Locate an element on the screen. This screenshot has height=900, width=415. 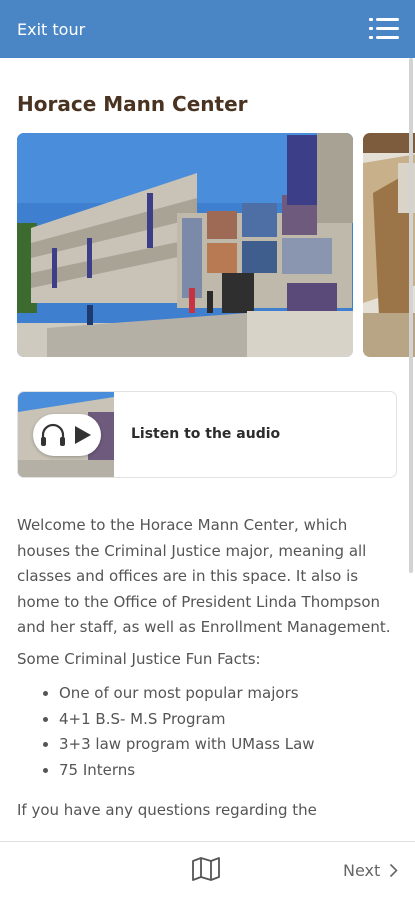
bottom-bar: Next is located at coordinates (207, 870).